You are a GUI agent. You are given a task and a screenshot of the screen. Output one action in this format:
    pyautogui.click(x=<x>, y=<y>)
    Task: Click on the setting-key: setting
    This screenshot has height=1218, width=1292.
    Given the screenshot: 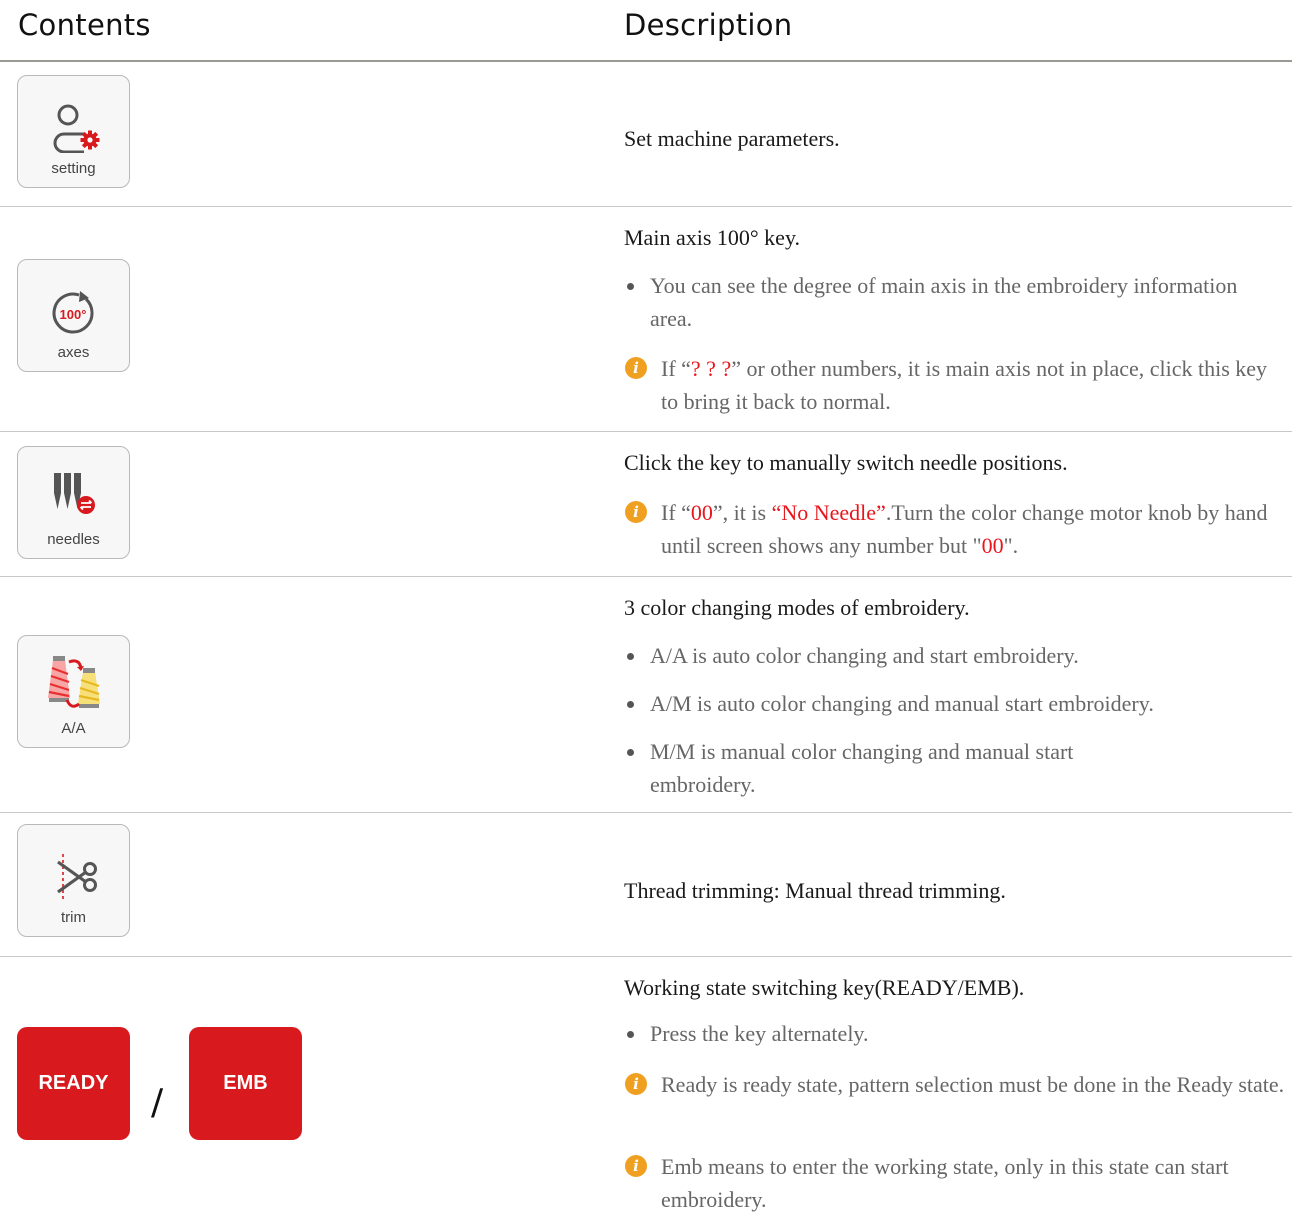 What is the action you would take?
    pyautogui.click(x=73, y=131)
    